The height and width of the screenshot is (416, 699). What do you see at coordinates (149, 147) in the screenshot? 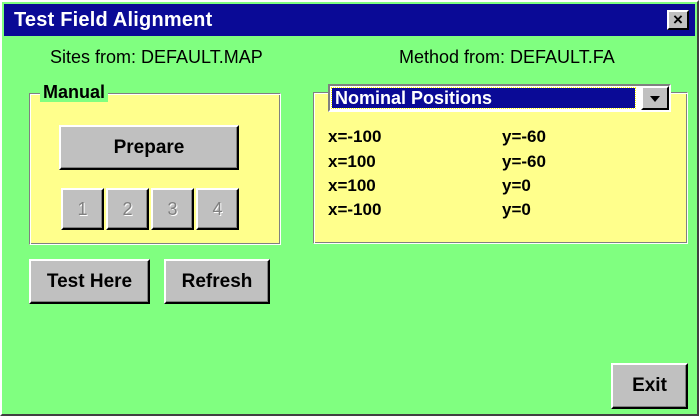
I see `prepare-button: Prepare` at bounding box center [149, 147].